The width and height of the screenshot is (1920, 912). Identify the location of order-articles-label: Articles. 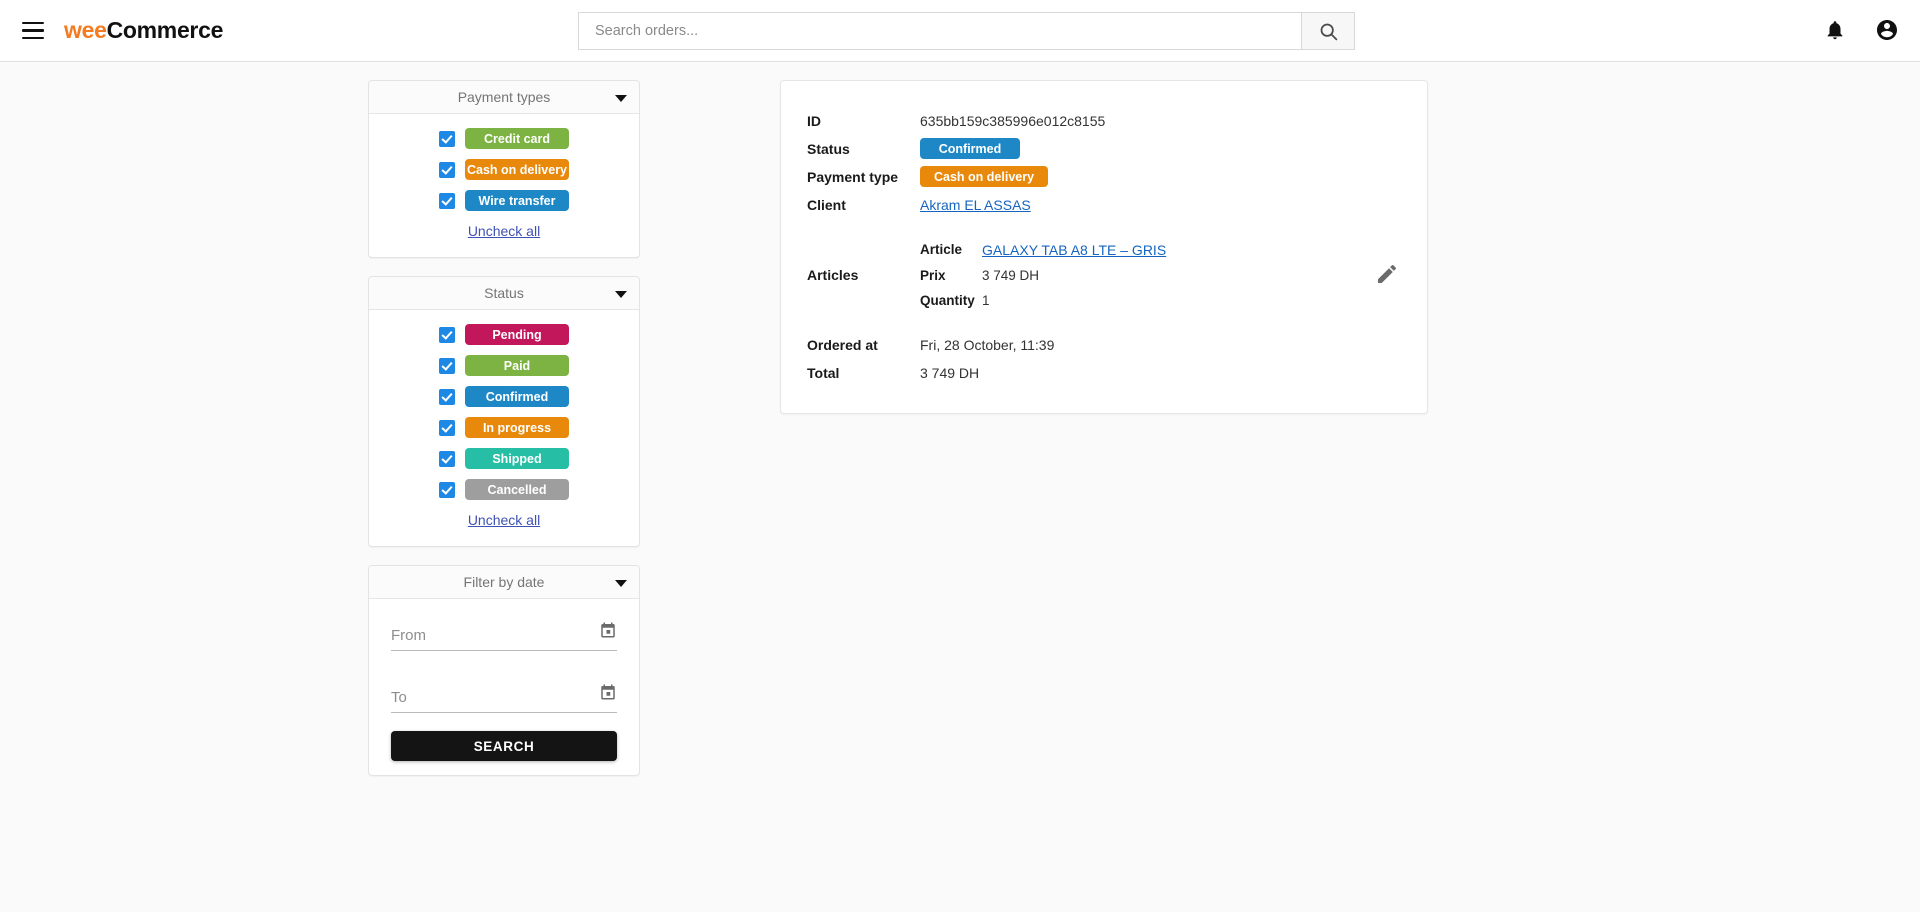
(833, 275).